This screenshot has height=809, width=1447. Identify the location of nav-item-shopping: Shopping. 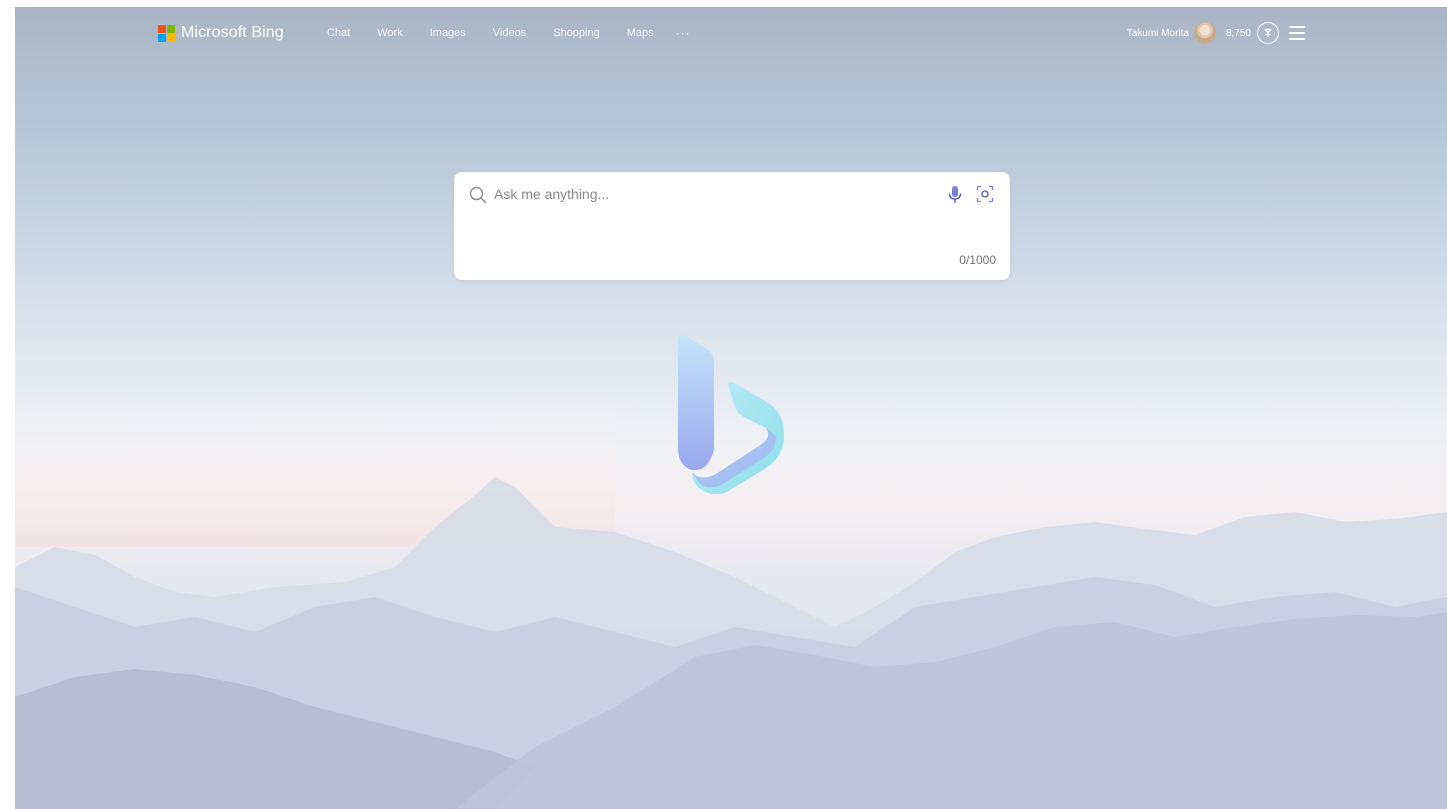
(576, 33).